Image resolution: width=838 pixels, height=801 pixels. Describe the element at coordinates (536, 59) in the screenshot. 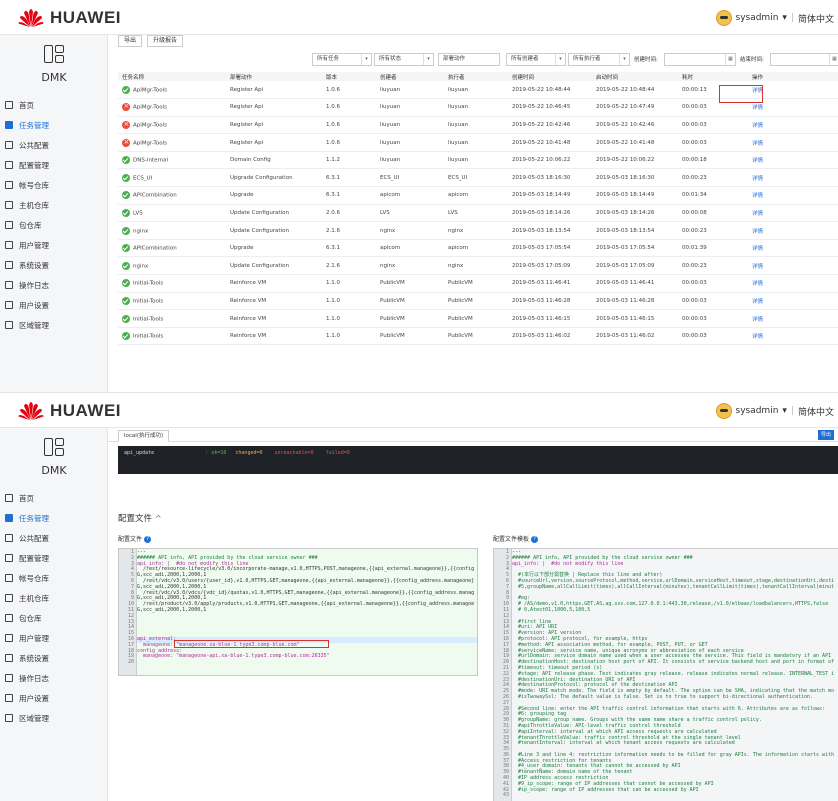

I see `creator-filter-select: 所有创建者 ▾` at that location.